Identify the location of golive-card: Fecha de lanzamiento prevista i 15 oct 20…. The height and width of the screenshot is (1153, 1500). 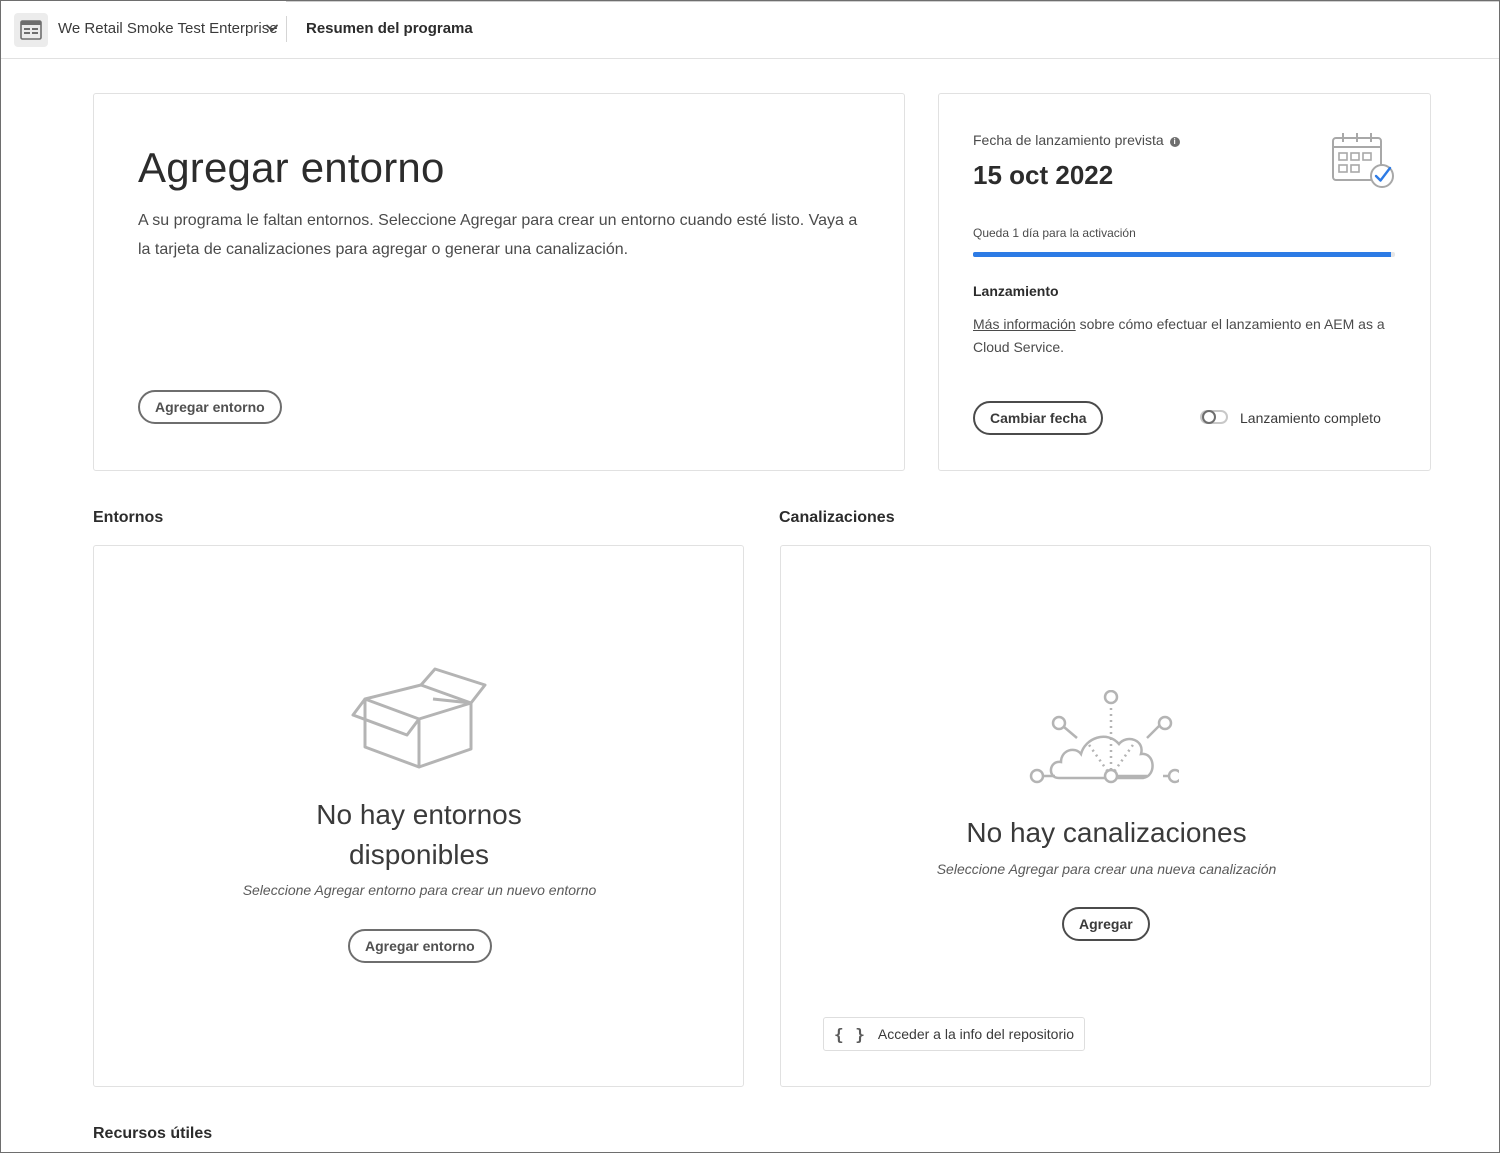
(1184, 282).